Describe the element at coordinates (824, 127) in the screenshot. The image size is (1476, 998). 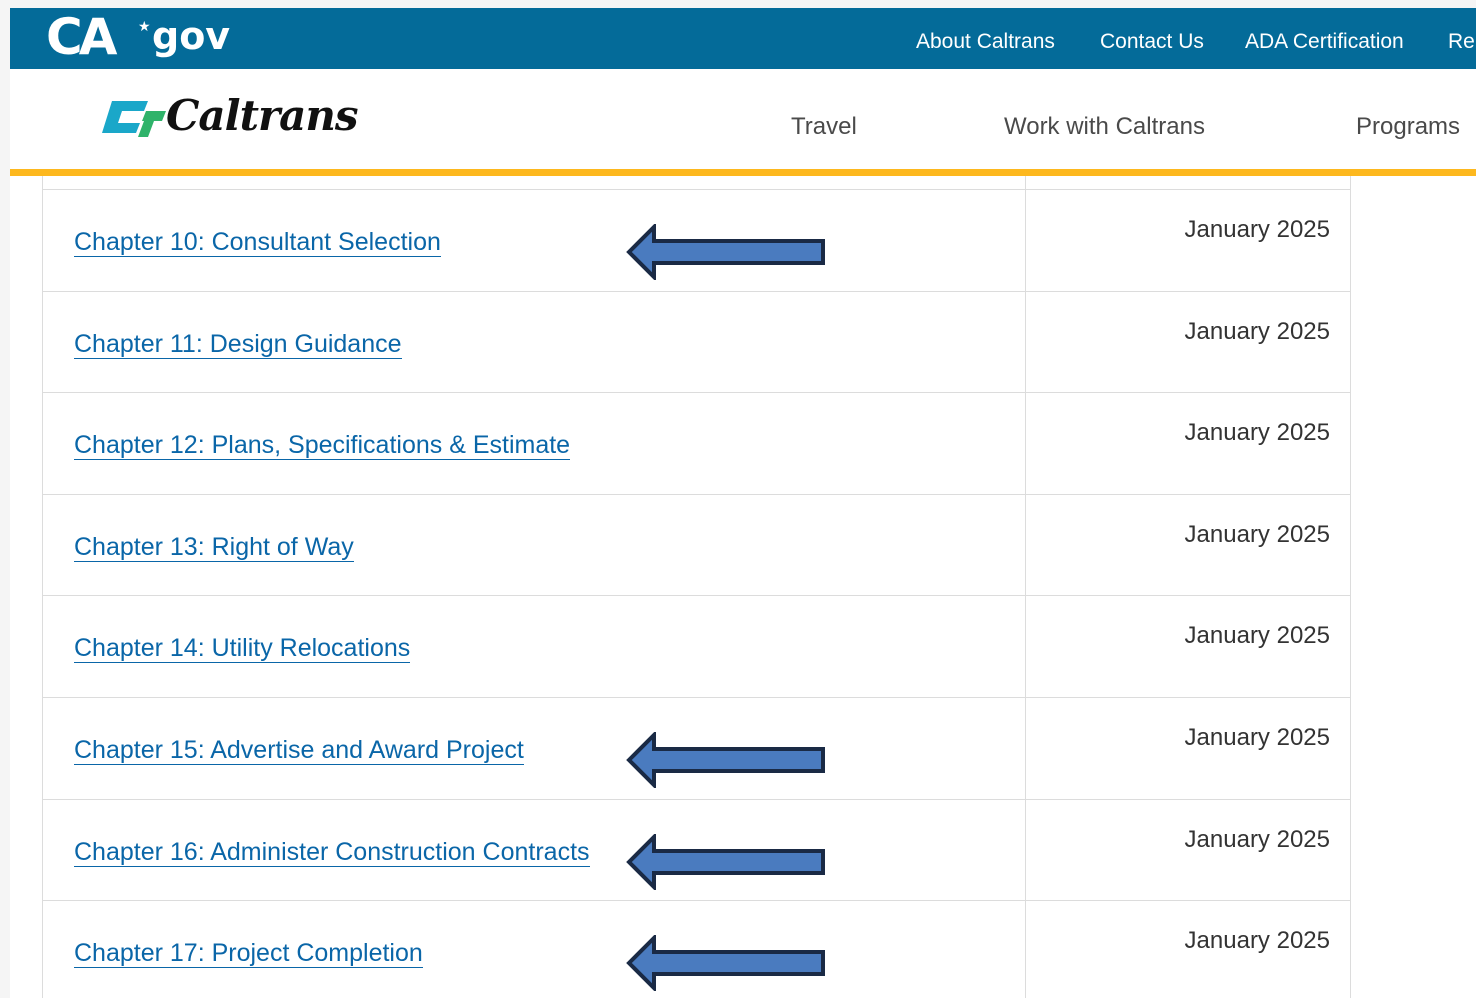
I see `main-nav-travel: Travel` at that location.